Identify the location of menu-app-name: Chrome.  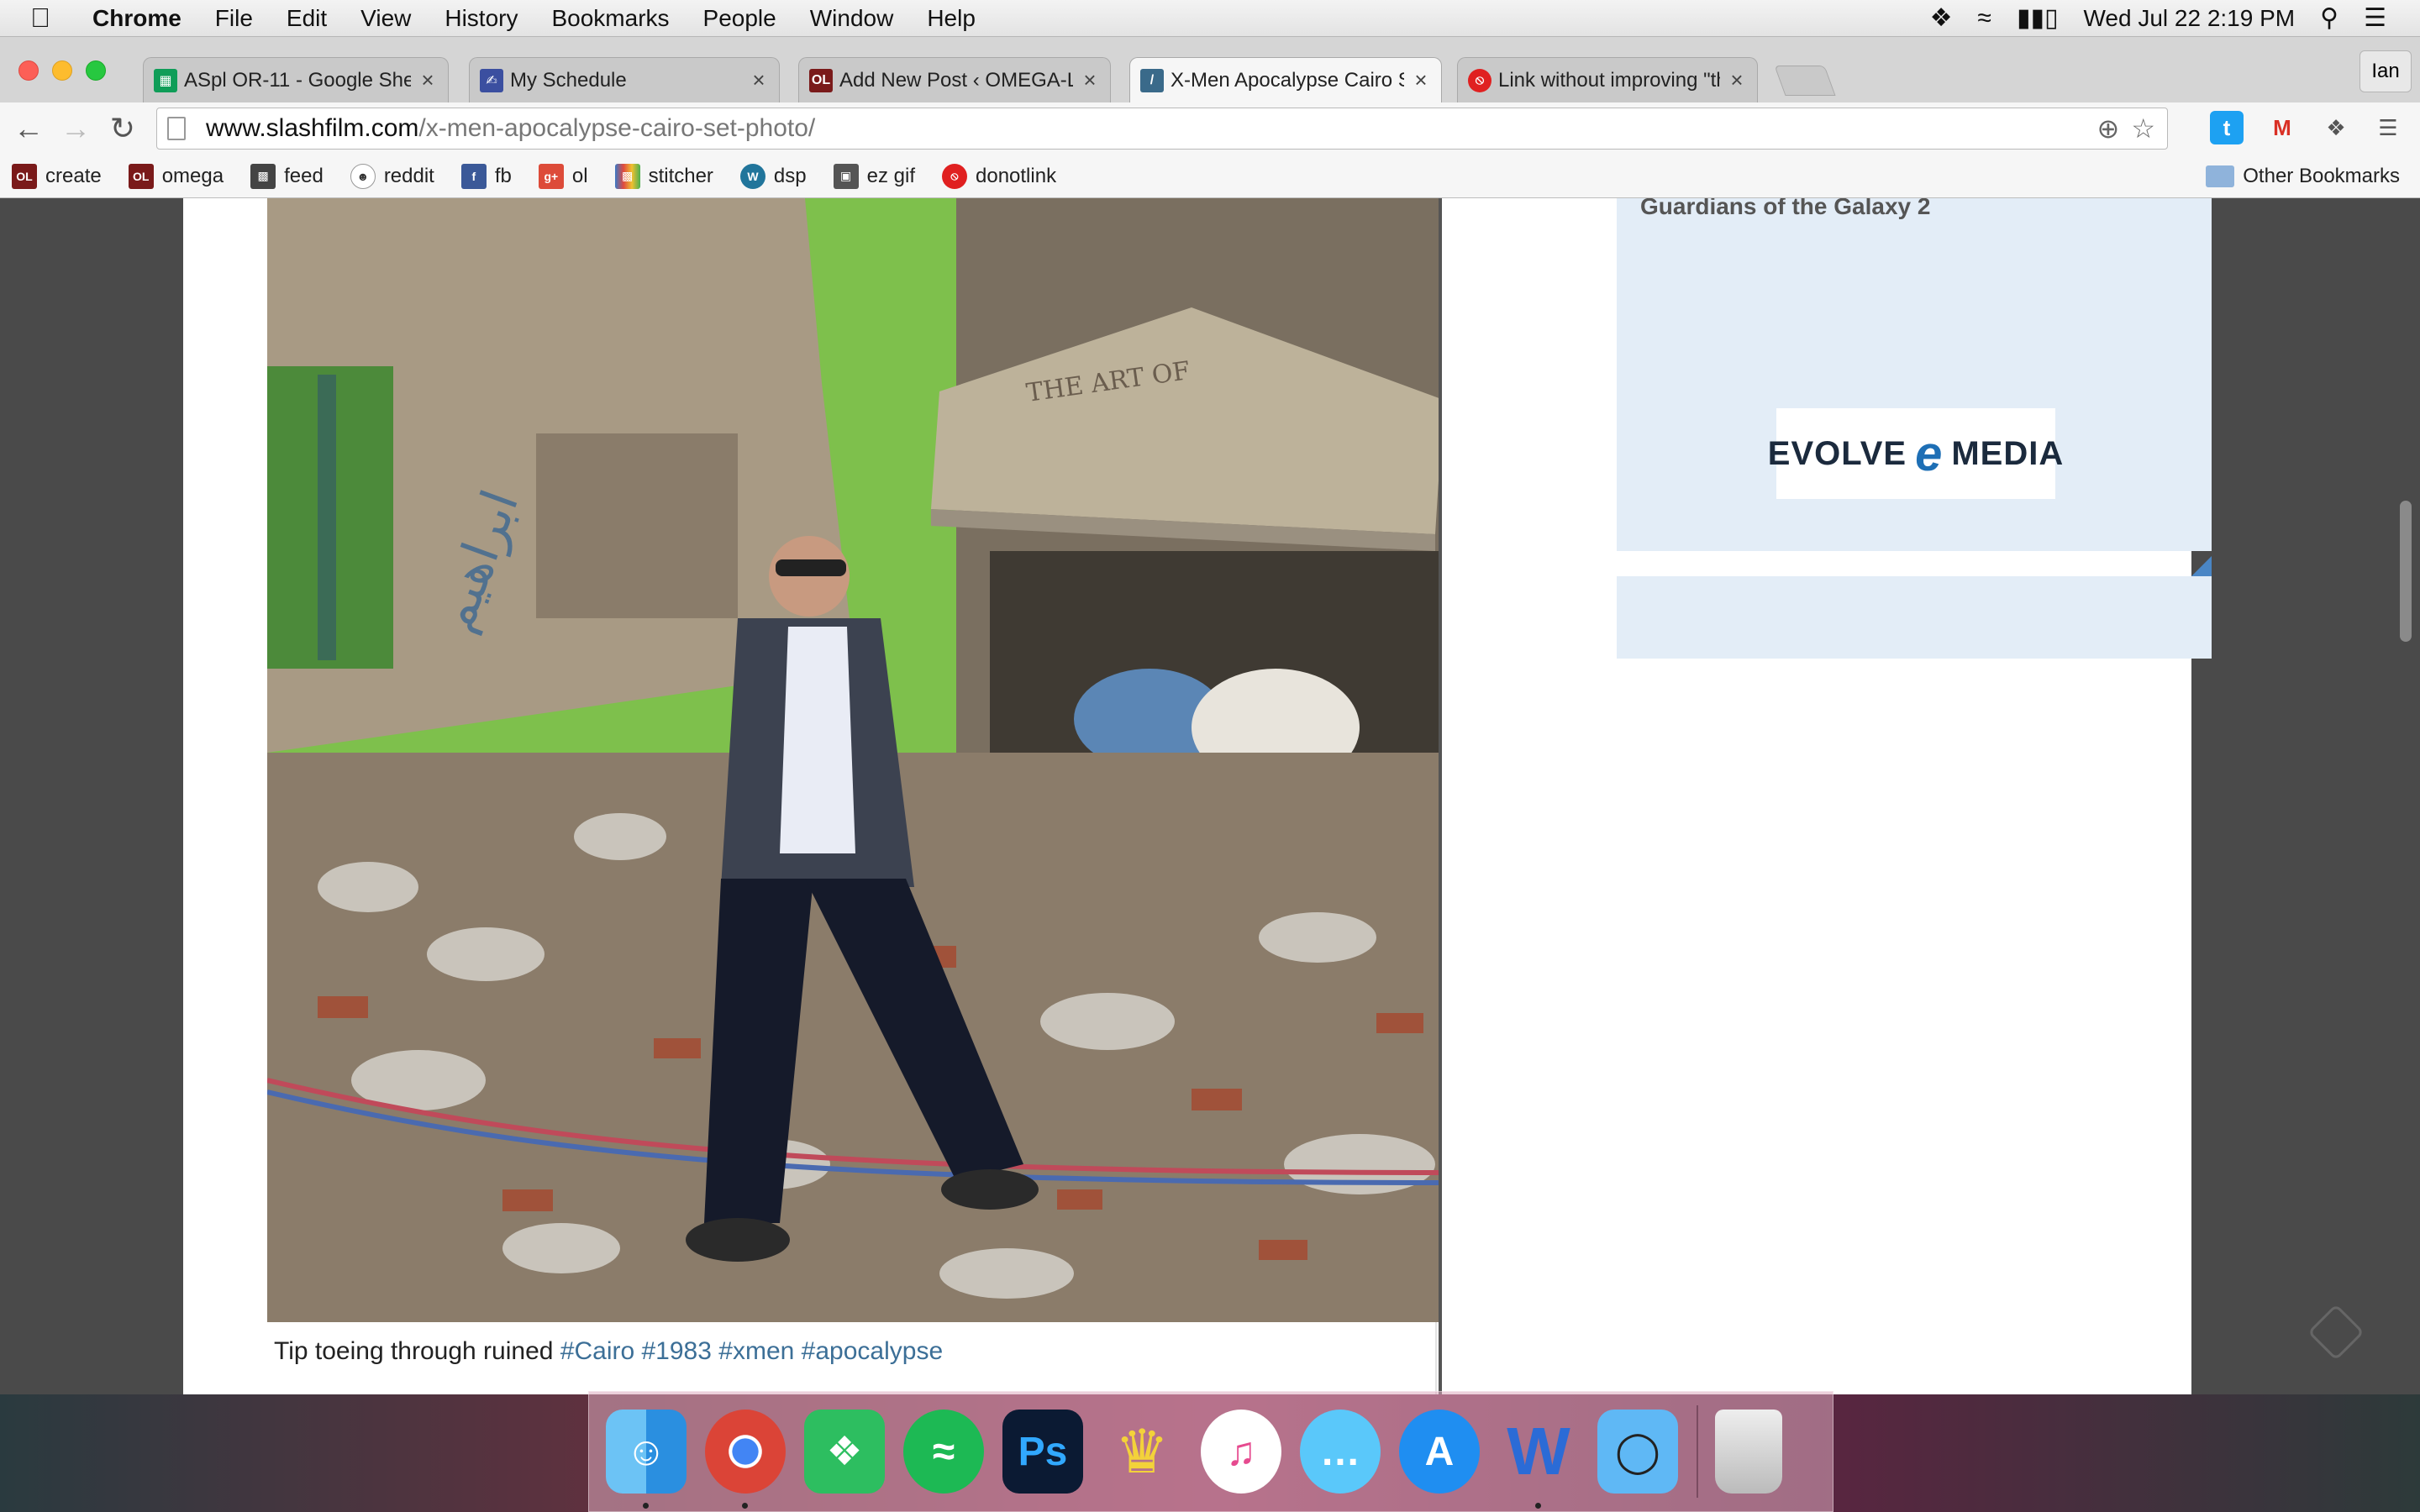
(137, 18).